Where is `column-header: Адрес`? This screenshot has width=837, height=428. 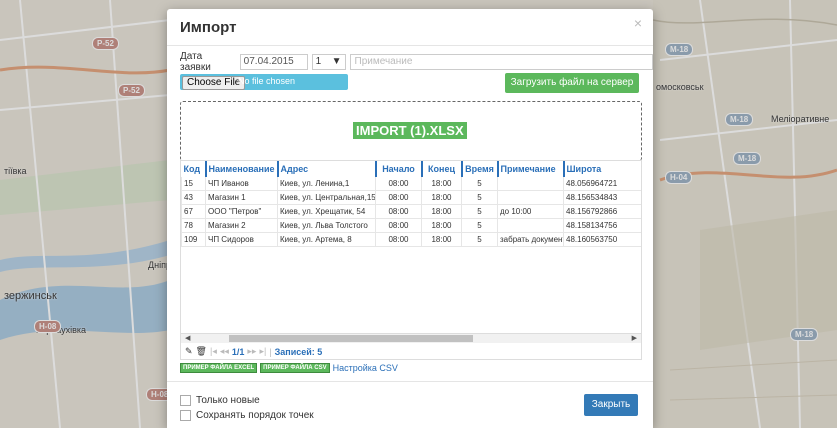 column-header: Адрес is located at coordinates (326, 169).